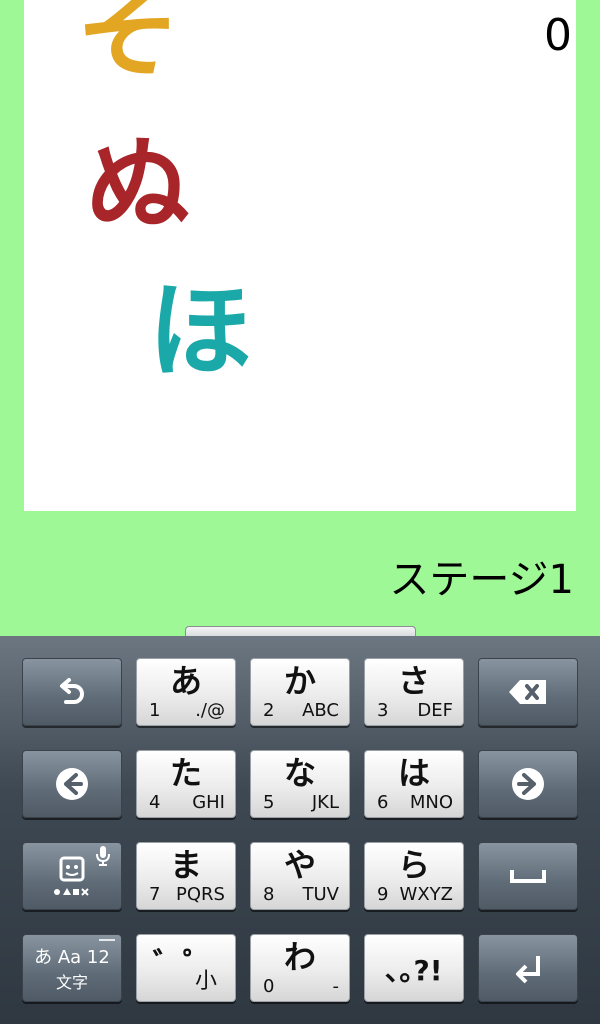 The height and width of the screenshot is (1024, 600). I want to click on small-kana-label: 小, so click(205, 981).